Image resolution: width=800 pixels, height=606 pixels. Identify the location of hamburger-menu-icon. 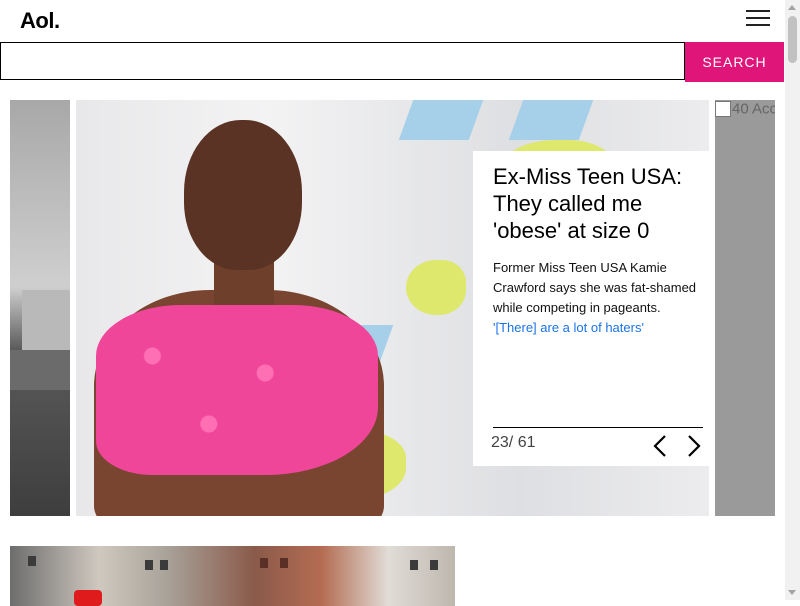
(758, 18).